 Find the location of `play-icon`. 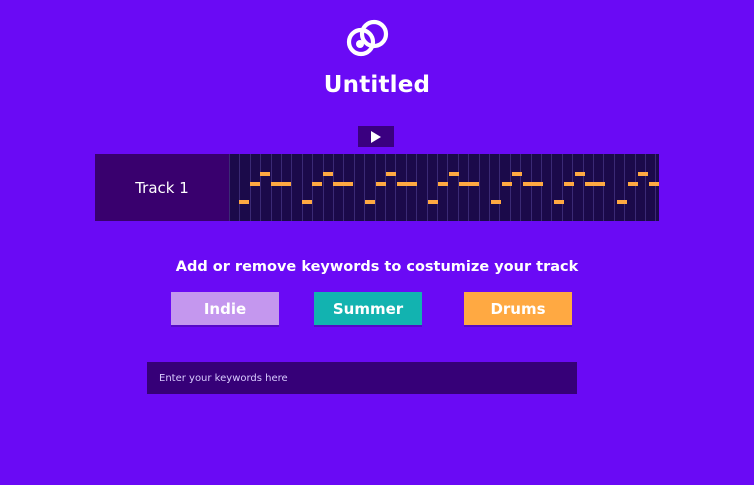

play-icon is located at coordinates (376, 136).